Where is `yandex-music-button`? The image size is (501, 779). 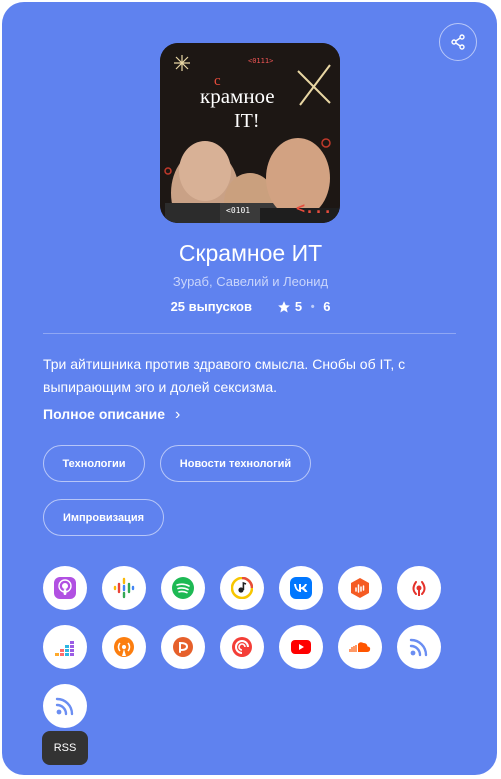 yandex-music-button is located at coordinates (242, 588).